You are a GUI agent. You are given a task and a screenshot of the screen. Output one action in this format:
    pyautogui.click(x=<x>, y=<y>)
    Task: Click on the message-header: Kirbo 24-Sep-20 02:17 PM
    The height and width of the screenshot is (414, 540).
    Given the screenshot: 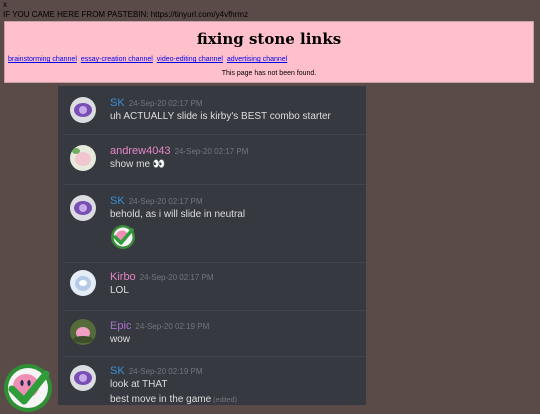 What is the action you would take?
    pyautogui.click(x=162, y=277)
    